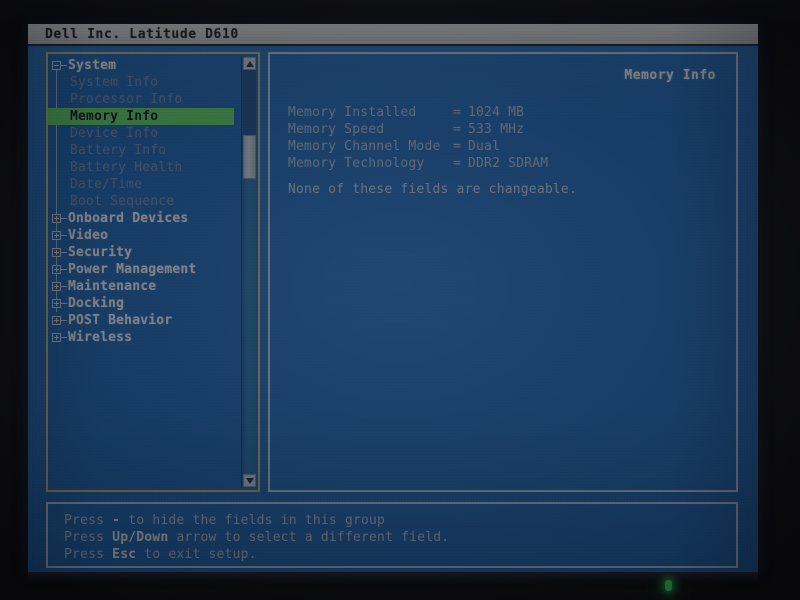 Image resolution: width=800 pixels, height=600 pixels. Describe the element at coordinates (253, 520) in the screenshot. I see `help-suffix: to hide the fields in this group` at that location.